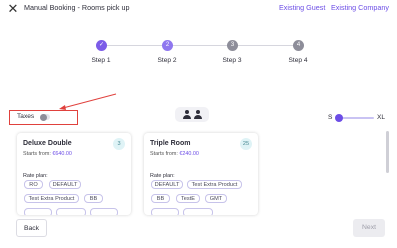 The width and height of the screenshot is (397, 248). Describe the element at coordinates (216, 198) in the screenshot. I see `rate-plan-tag: GMT` at that location.